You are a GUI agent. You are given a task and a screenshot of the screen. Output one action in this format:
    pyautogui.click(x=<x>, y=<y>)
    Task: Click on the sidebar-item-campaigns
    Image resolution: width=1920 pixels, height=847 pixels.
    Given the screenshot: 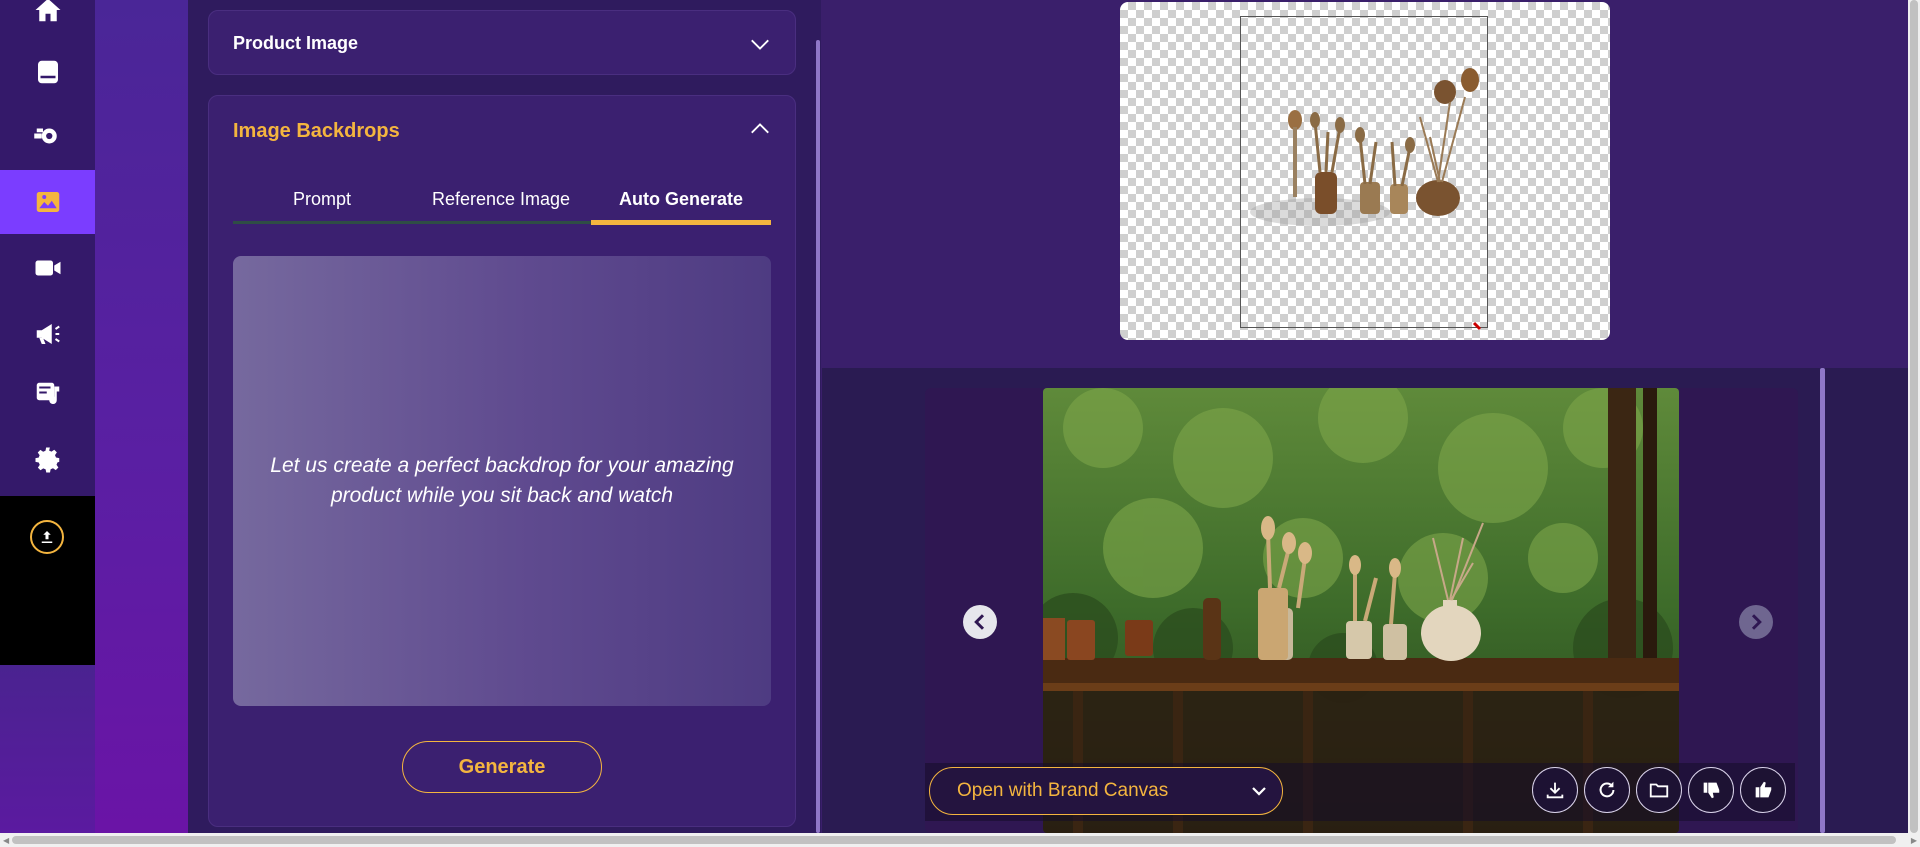 What is the action you would take?
    pyautogui.click(x=47, y=334)
    